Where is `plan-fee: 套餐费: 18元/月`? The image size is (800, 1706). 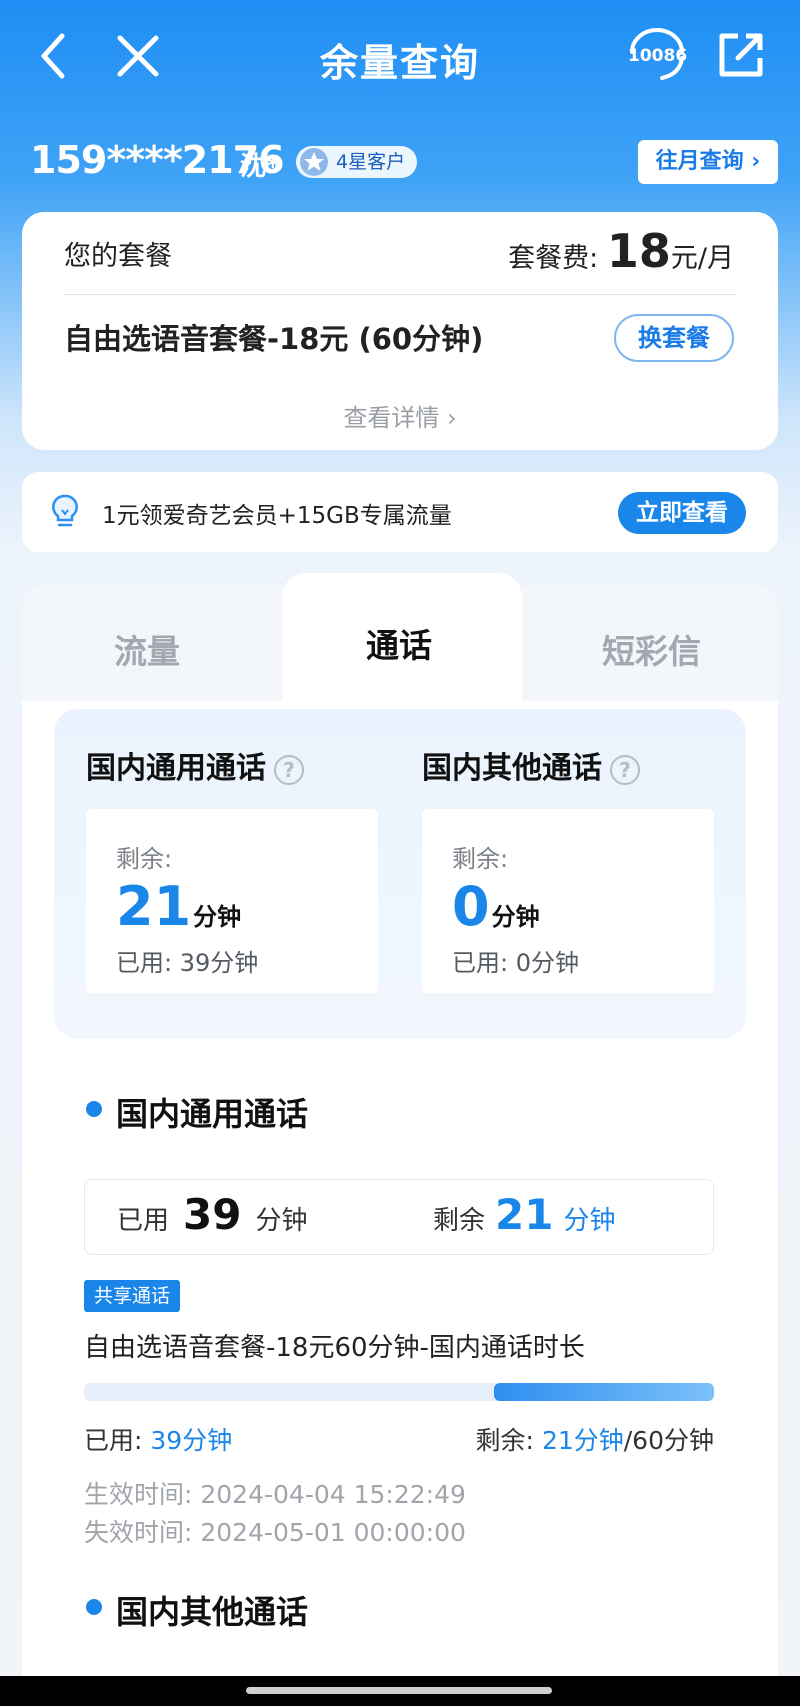 plan-fee: 套餐费: 18元/月 is located at coordinates (621, 251).